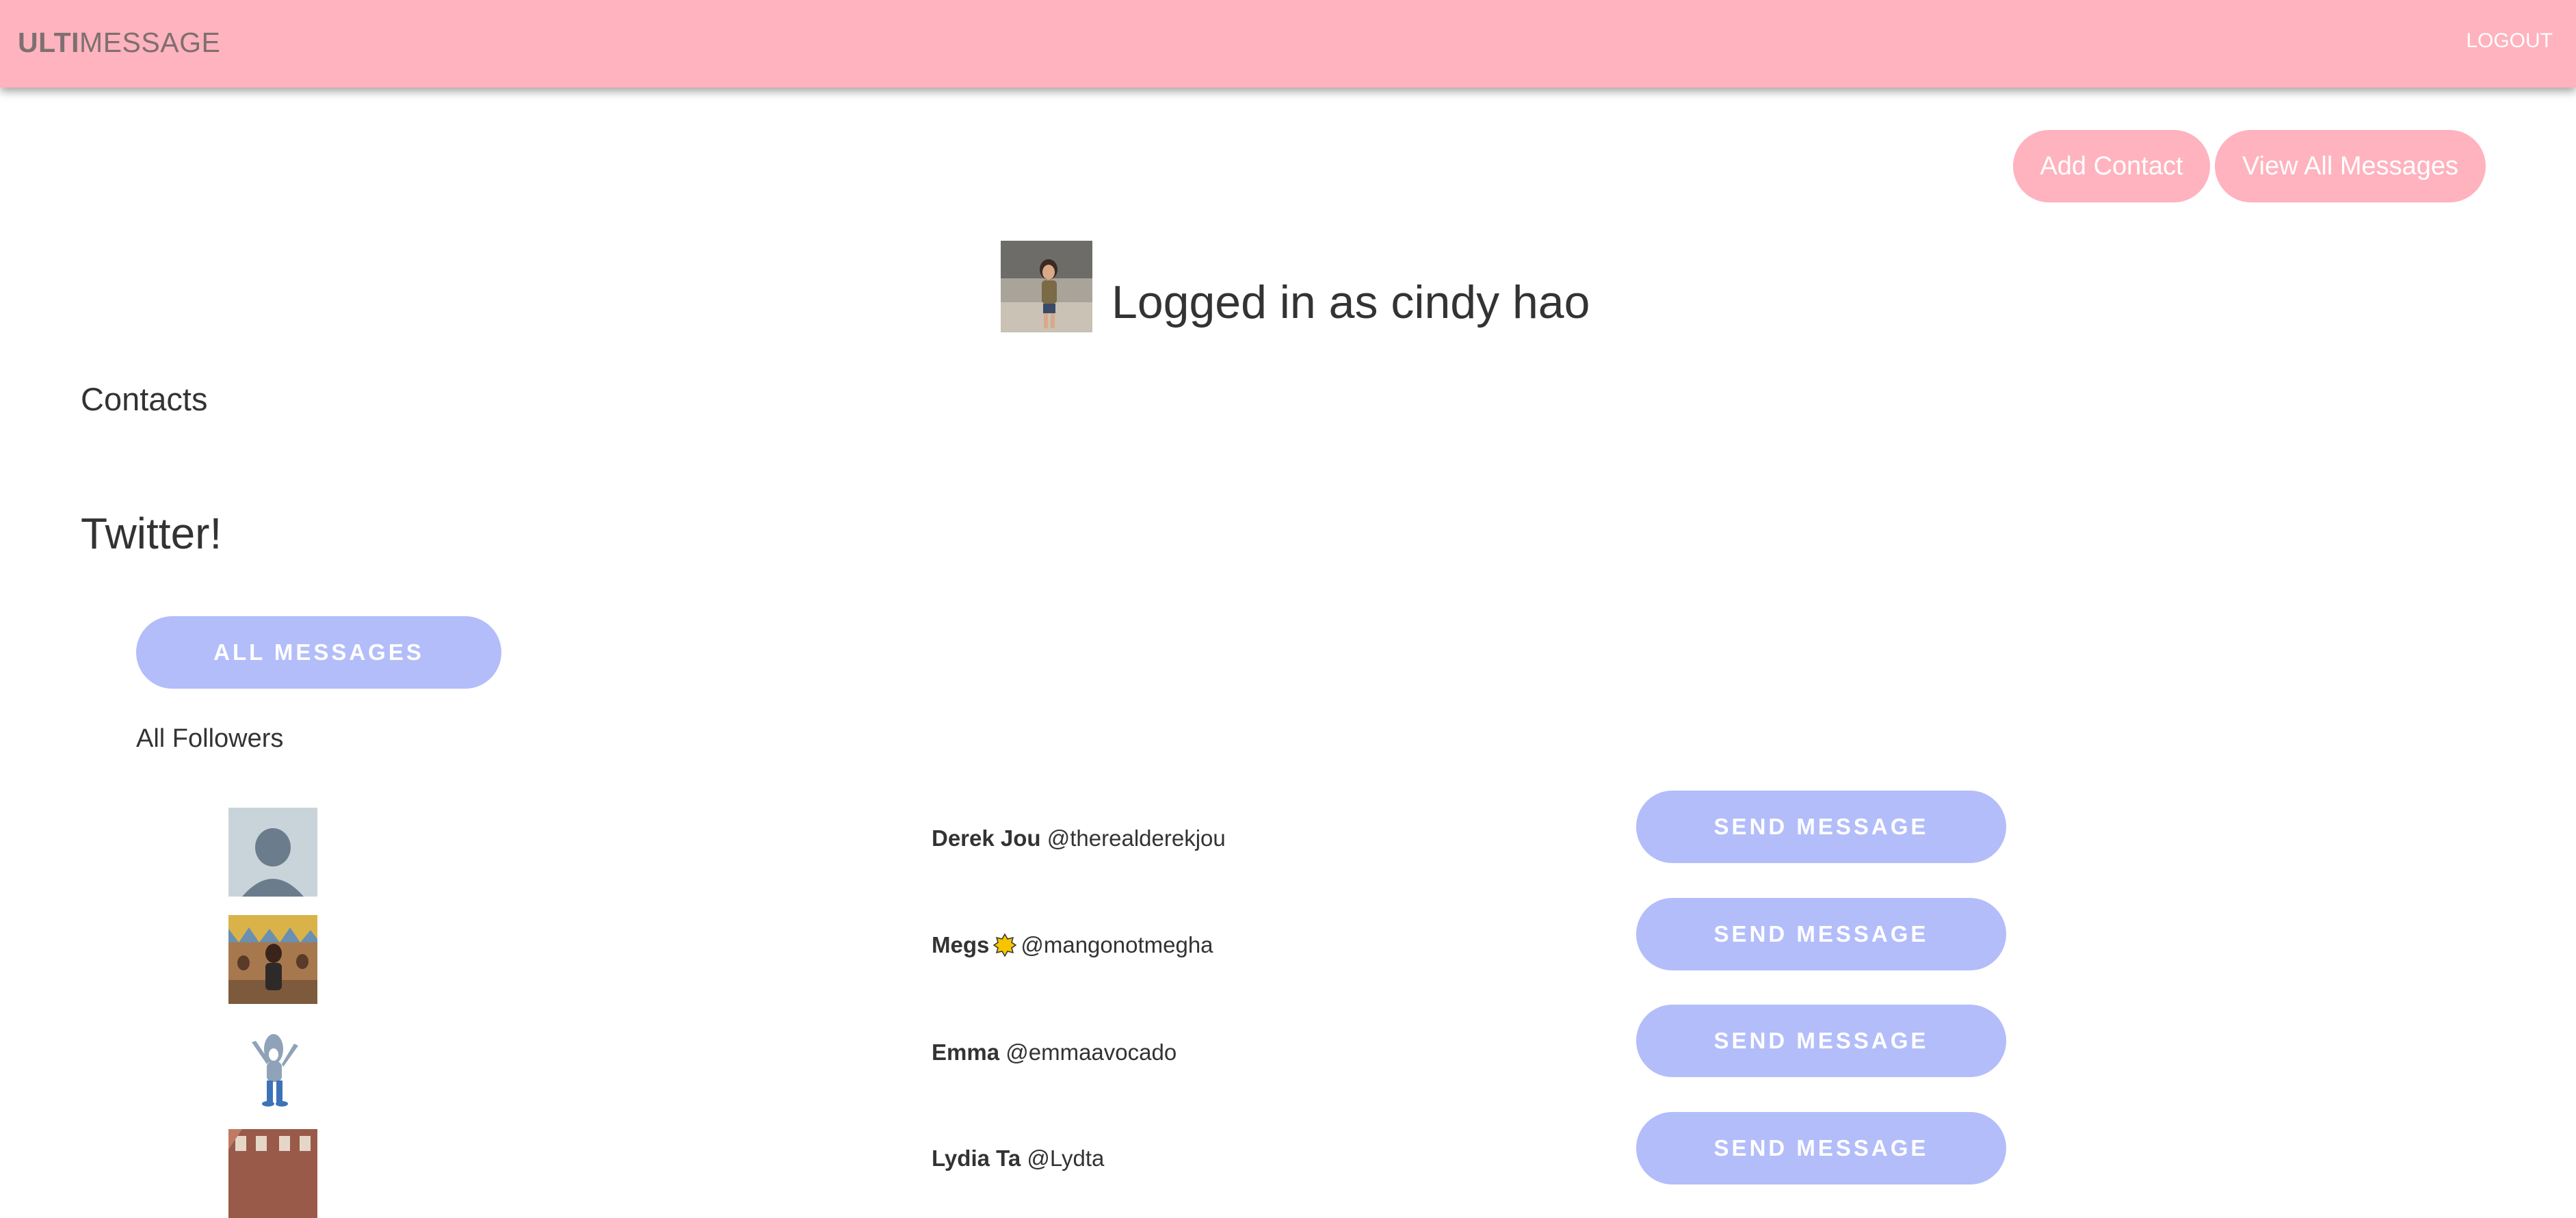 The image size is (2576, 1218). Describe the element at coordinates (272, 959) in the screenshot. I see `follower-avatar-photo` at that location.